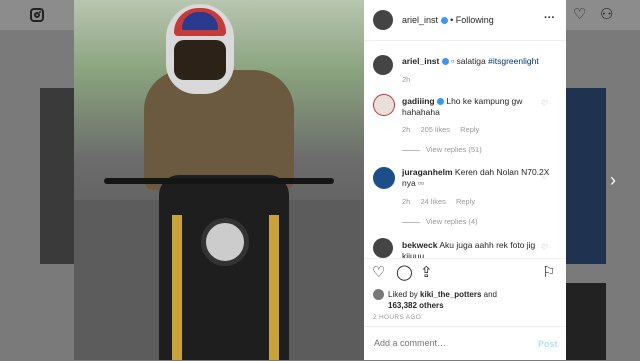 The height and width of the screenshot is (361, 640). I want to click on caption: ariel_inst ▫ salatiga #itsgreenlight, so click(470, 61).